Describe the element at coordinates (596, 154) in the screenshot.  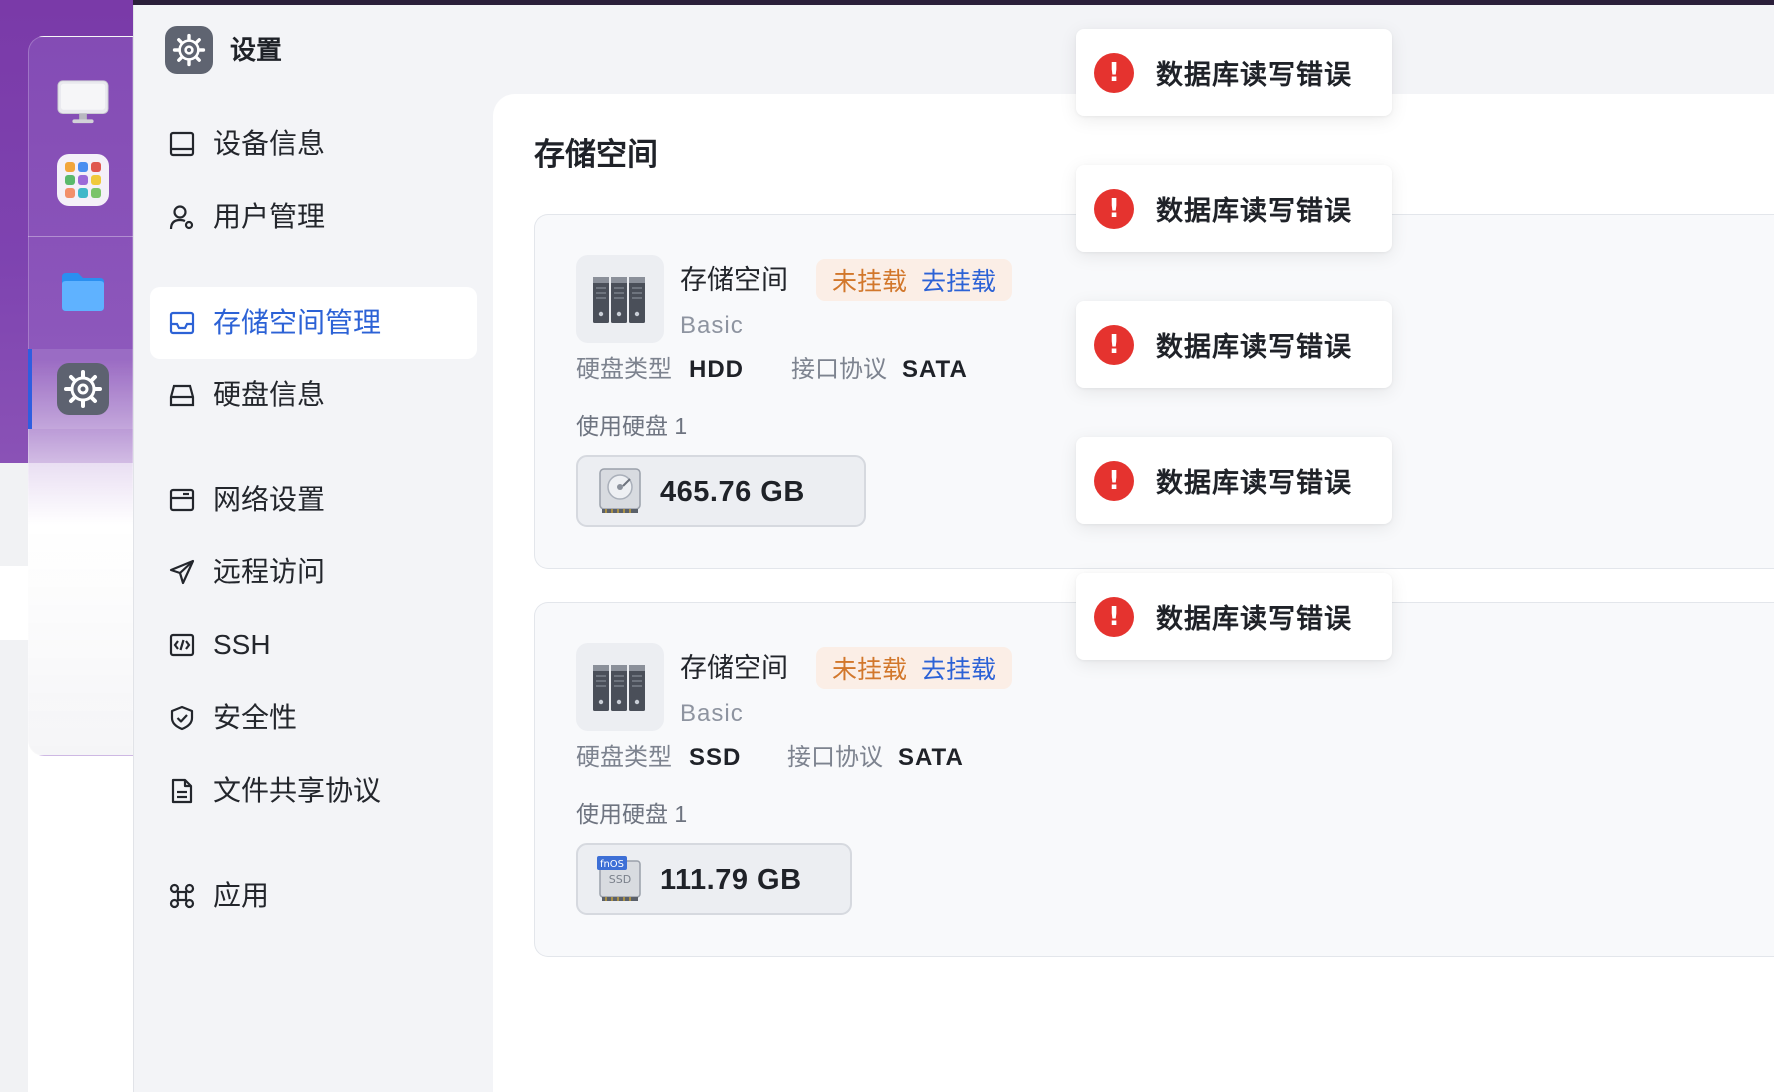
I see `page-title: 存储空间` at that location.